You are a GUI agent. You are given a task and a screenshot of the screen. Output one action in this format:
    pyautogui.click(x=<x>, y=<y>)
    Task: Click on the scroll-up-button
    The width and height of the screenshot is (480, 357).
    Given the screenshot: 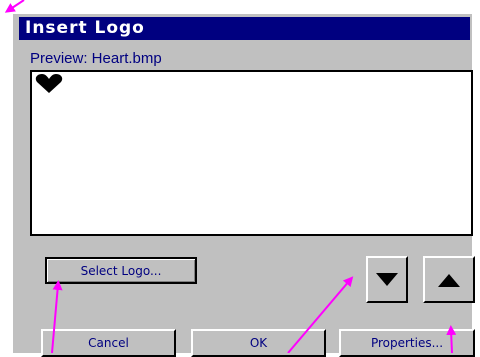 What is the action you would take?
    pyautogui.click(x=449, y=279)
    